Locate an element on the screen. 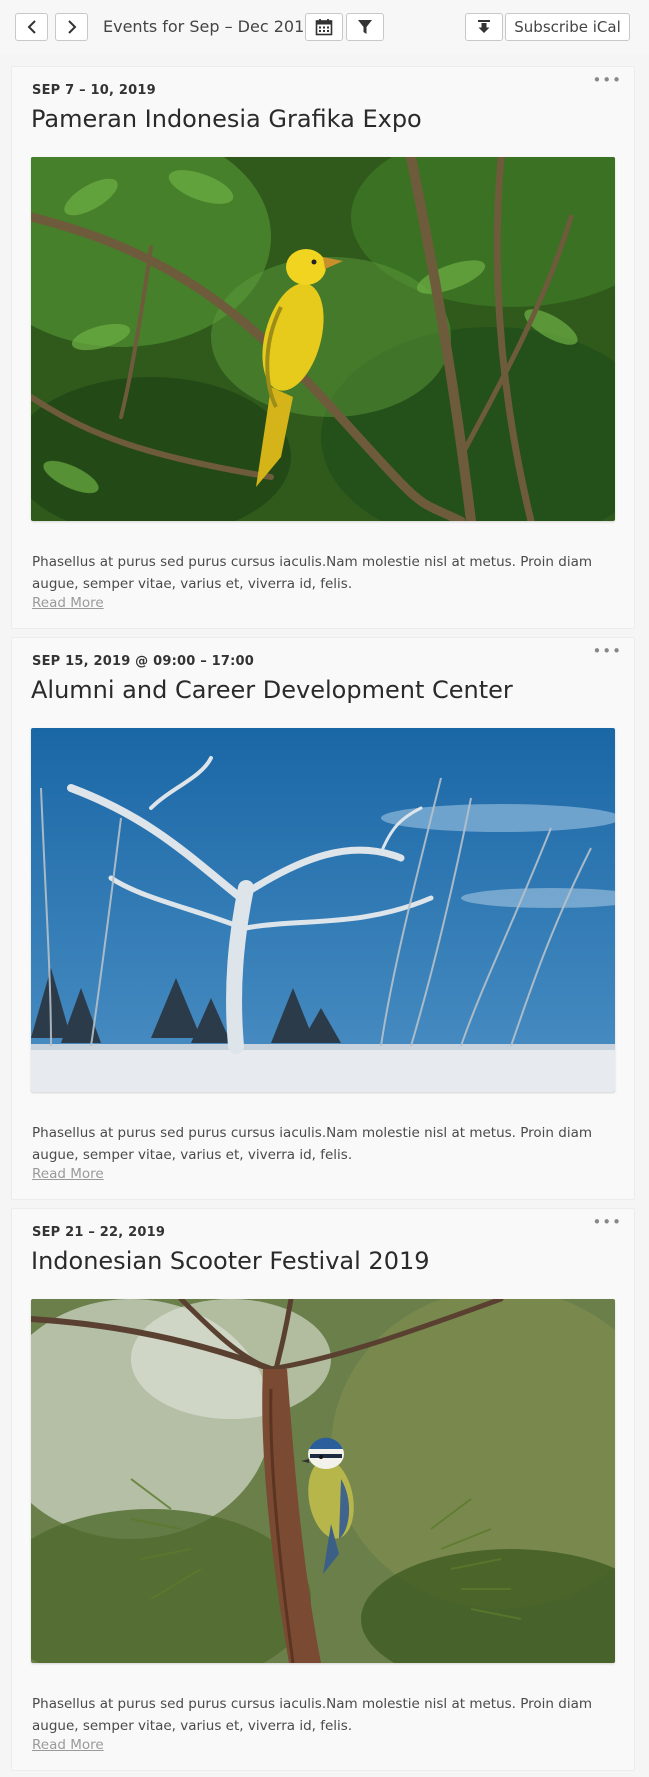 The height and width of the screenshot is (1777, 649). next-button is located at coordinates (71, 27).